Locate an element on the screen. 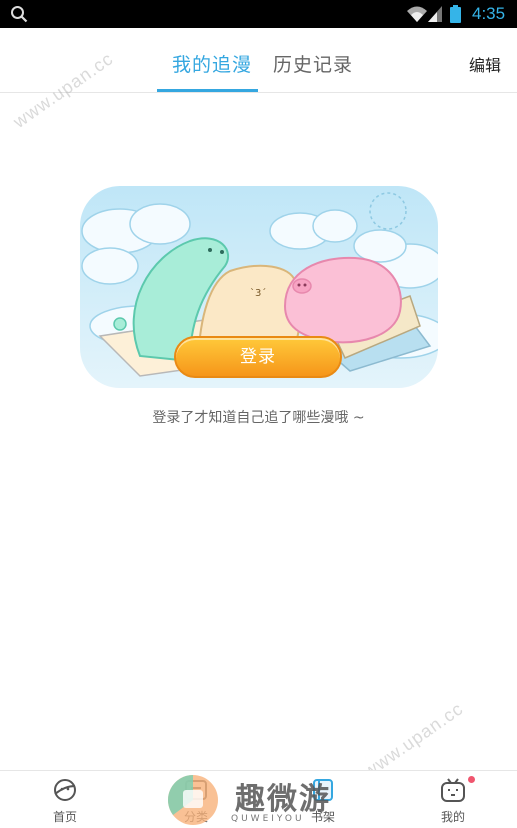 The image size is (517, 828). nav-item-mine: 我的 is located at coordinates (453, 799).